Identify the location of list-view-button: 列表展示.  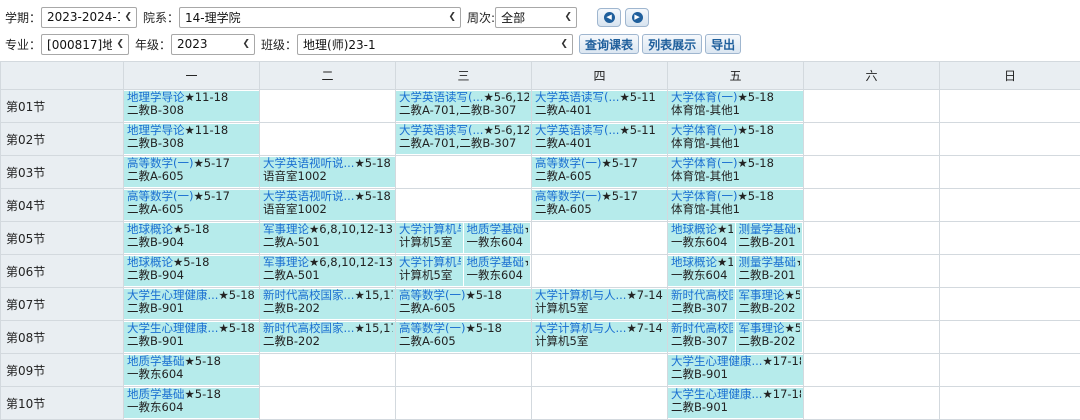
(672, 44).